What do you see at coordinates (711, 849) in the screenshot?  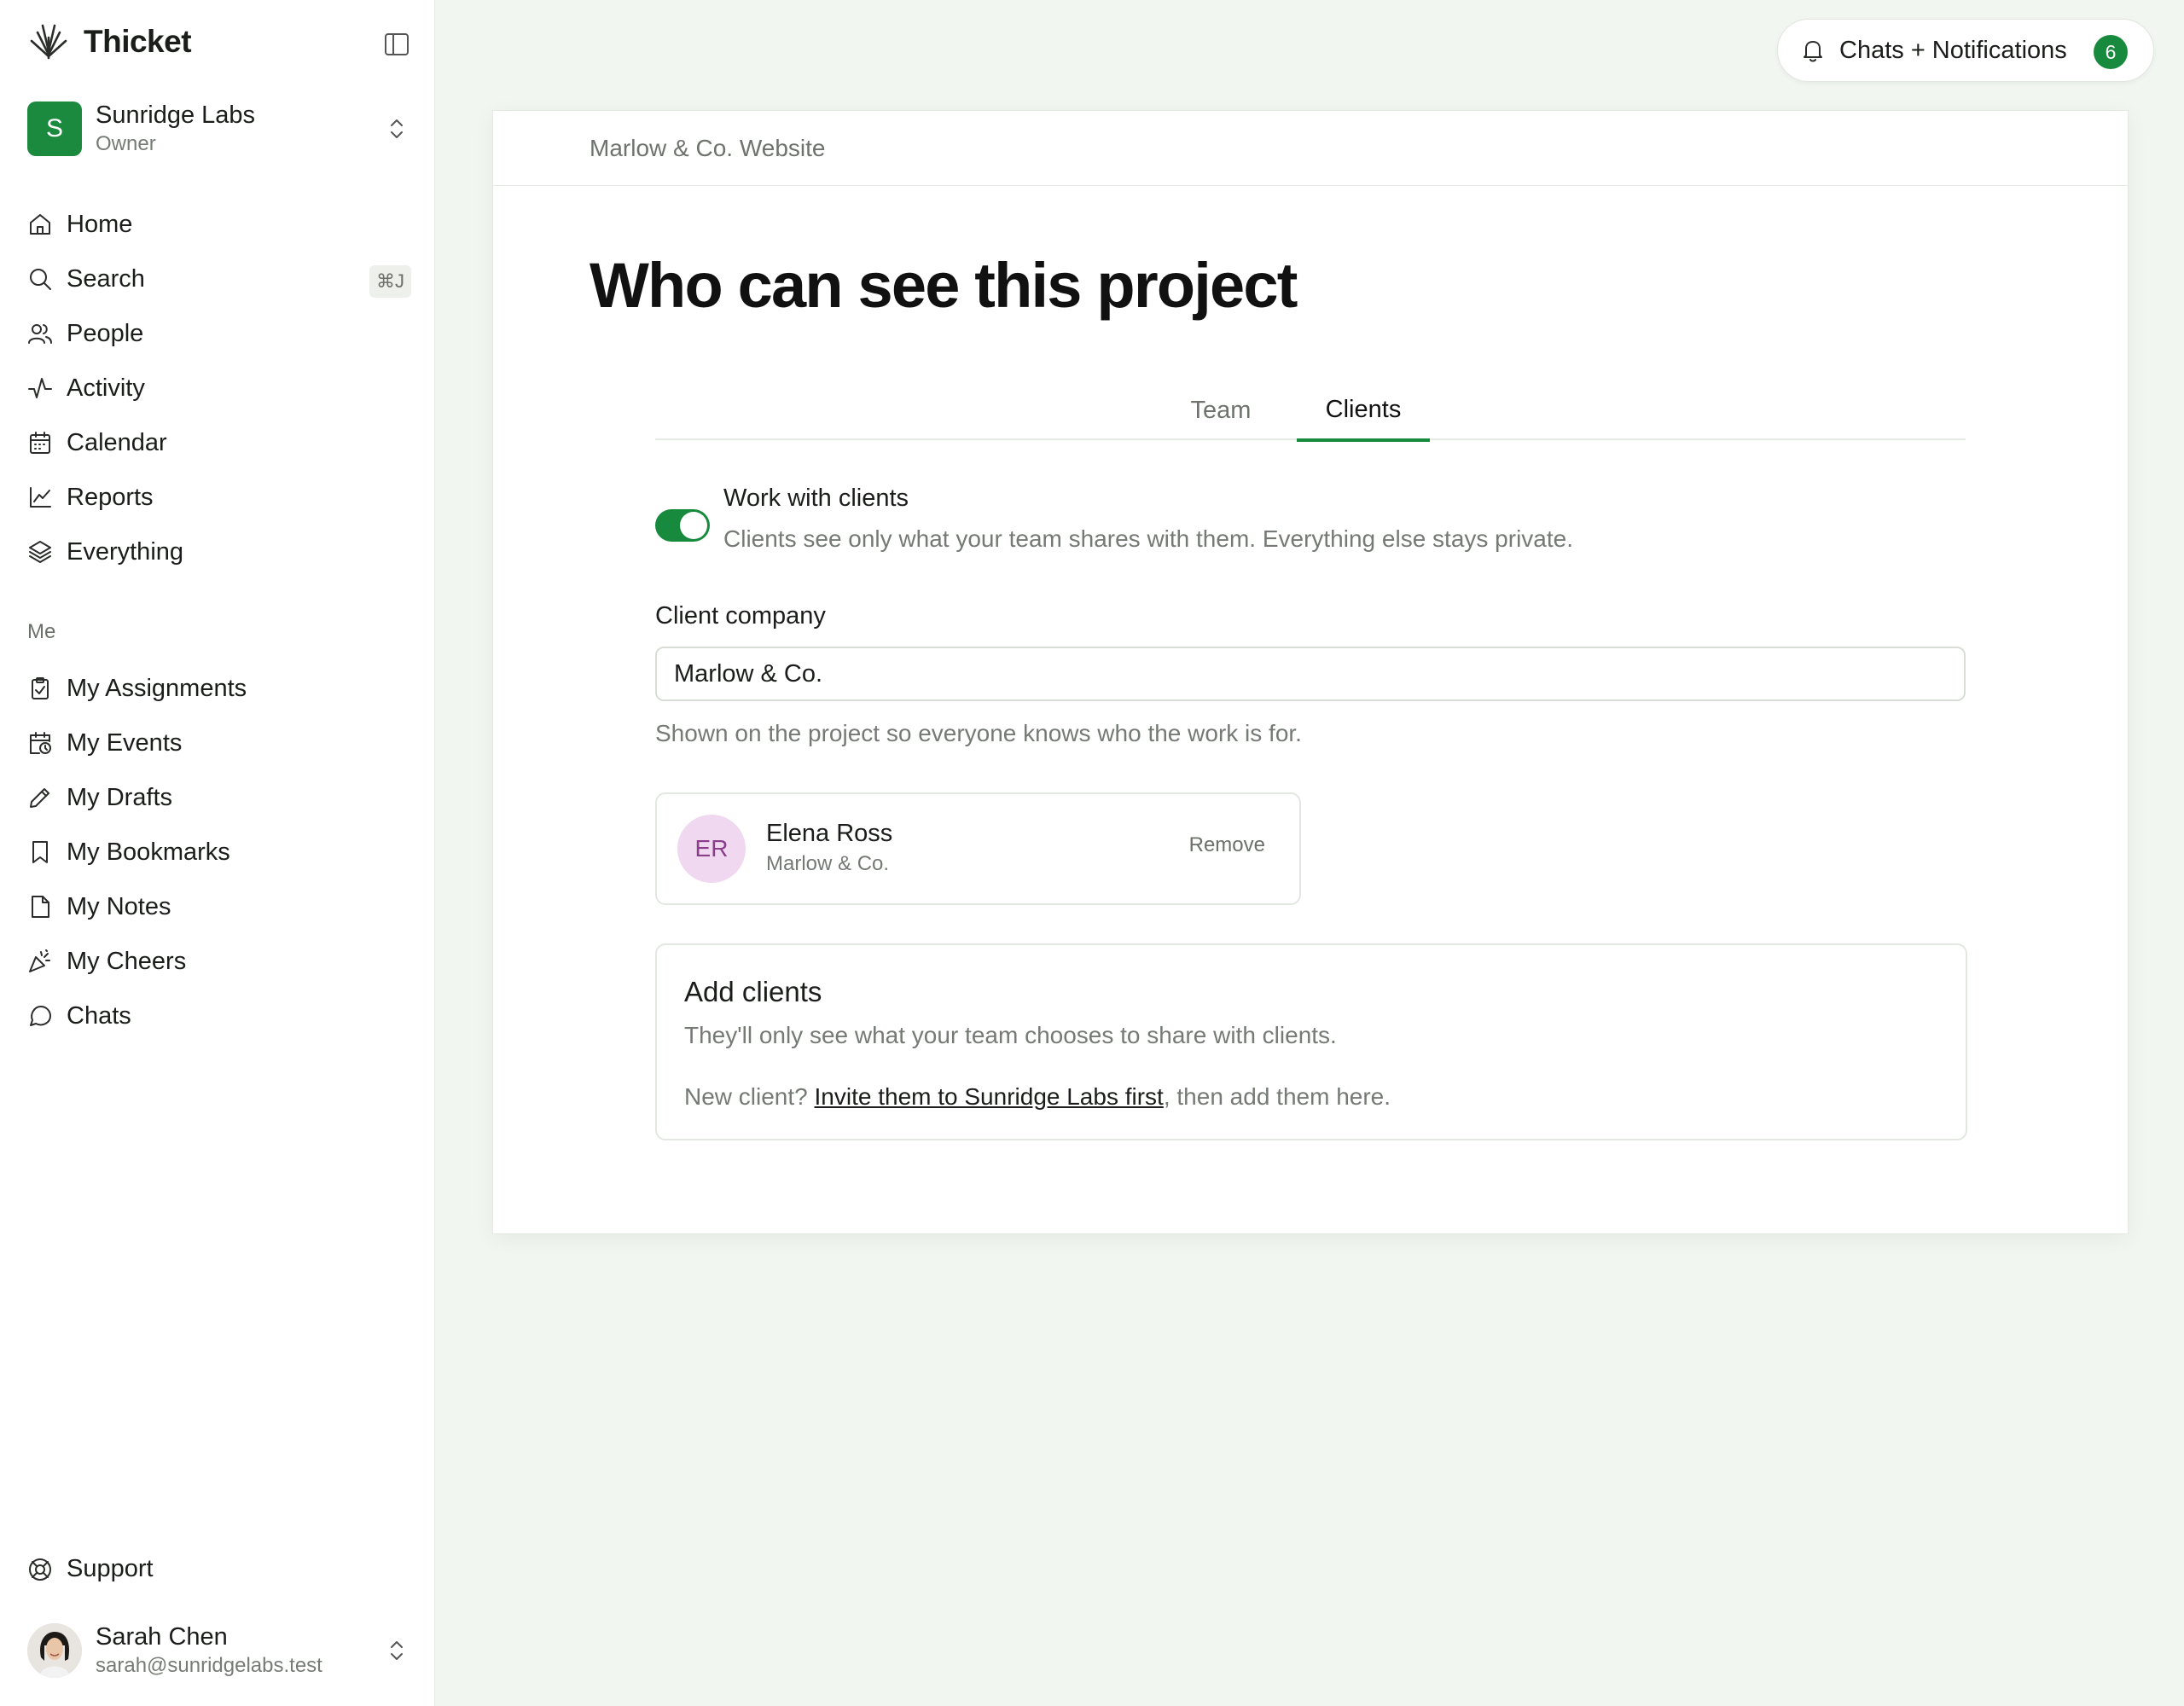 I see `avatar: ER` at bounding box center [711, 849].